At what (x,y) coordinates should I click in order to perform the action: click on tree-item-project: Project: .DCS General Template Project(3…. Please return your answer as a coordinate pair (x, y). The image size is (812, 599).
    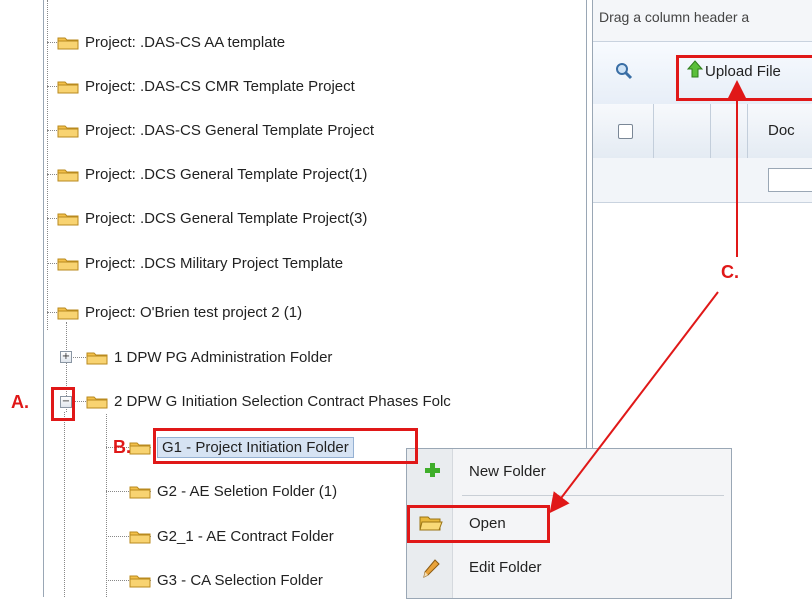
    Looking at the image, I should click on (212, 218).